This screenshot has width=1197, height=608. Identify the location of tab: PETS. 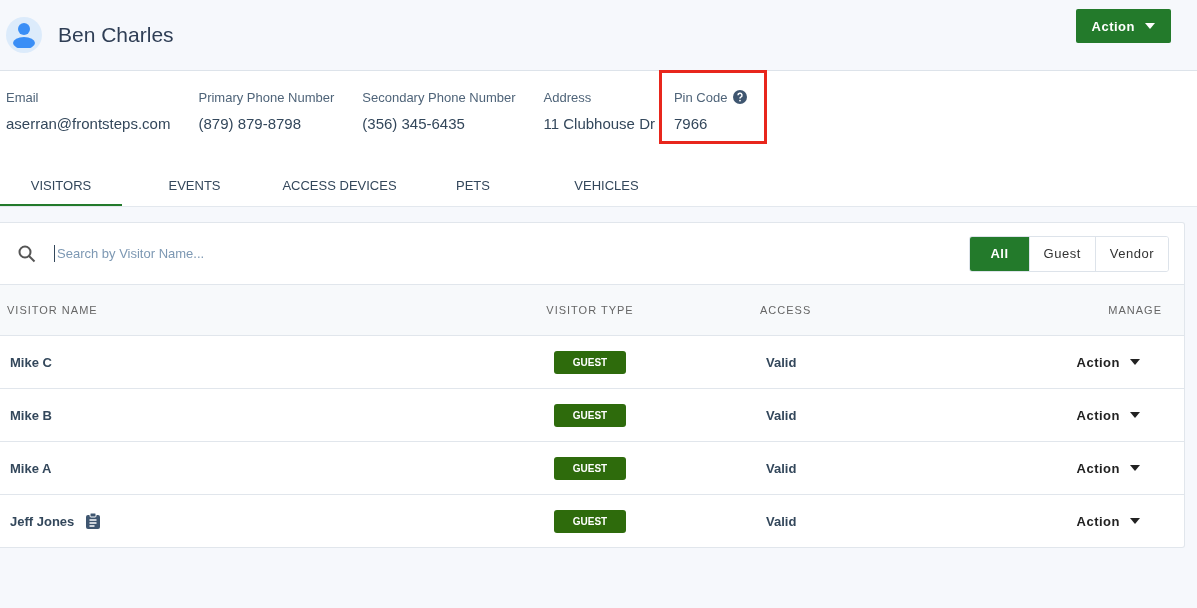
(473, 186).